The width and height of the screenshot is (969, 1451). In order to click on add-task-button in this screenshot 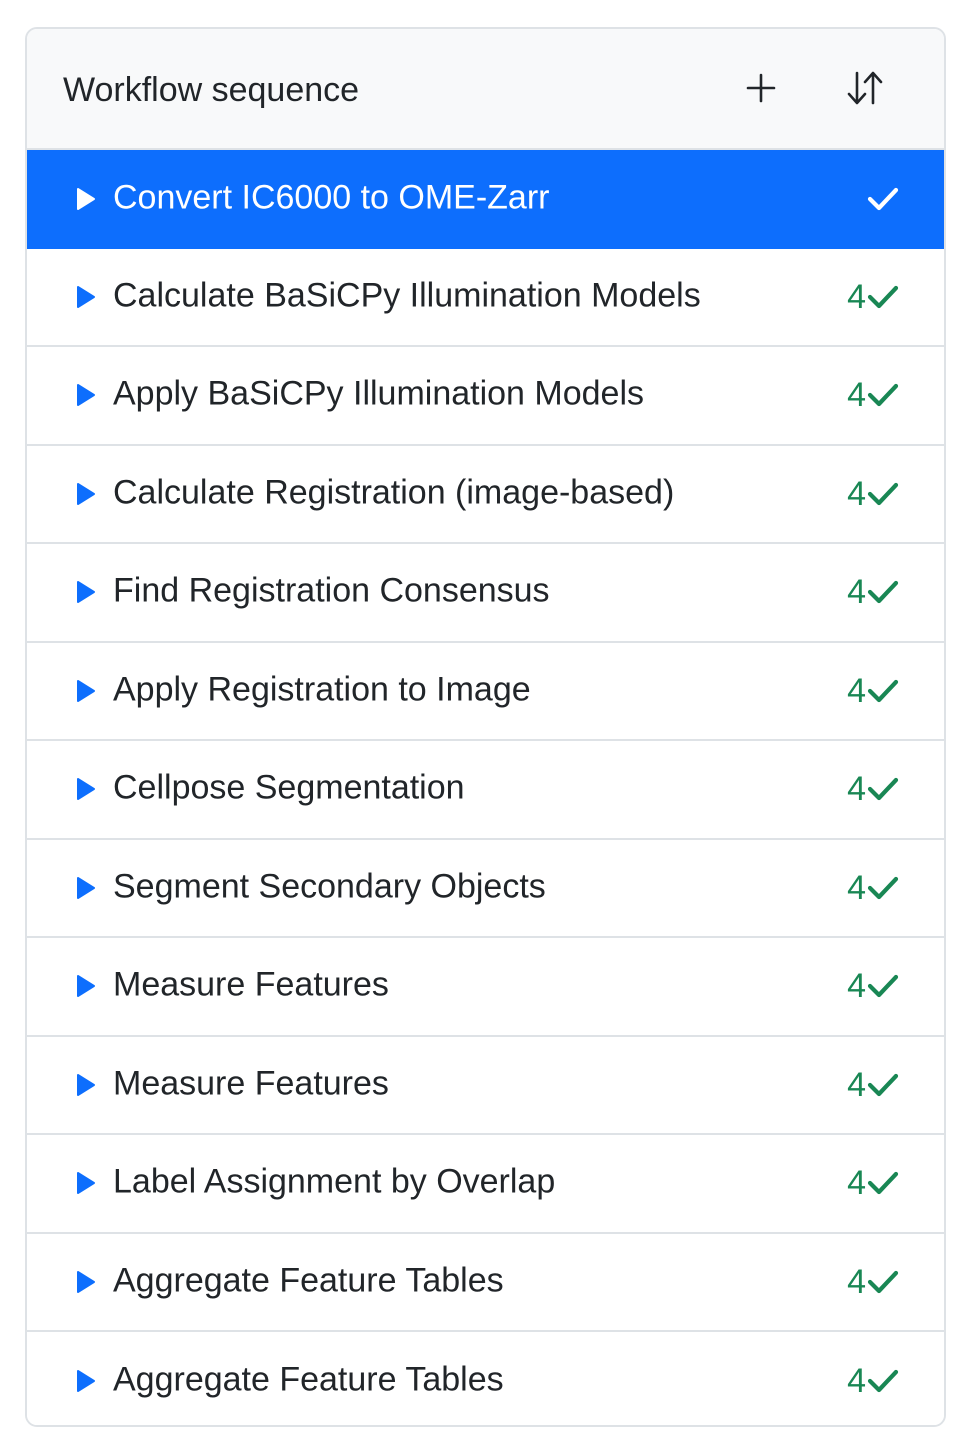, I will do `click(761, 88)`.